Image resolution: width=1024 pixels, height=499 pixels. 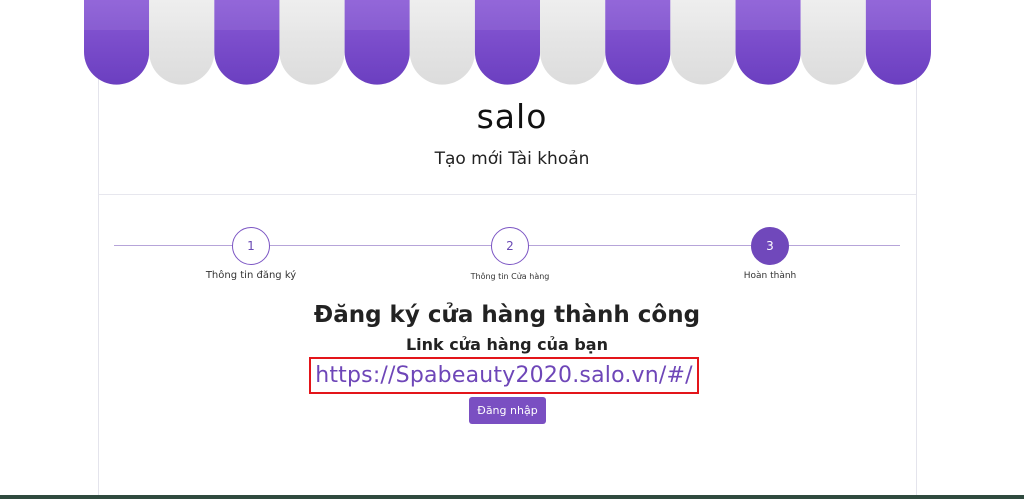 I want to click on step-2-label: Thông tin Cửa hàng, so click(x=510, y=276).